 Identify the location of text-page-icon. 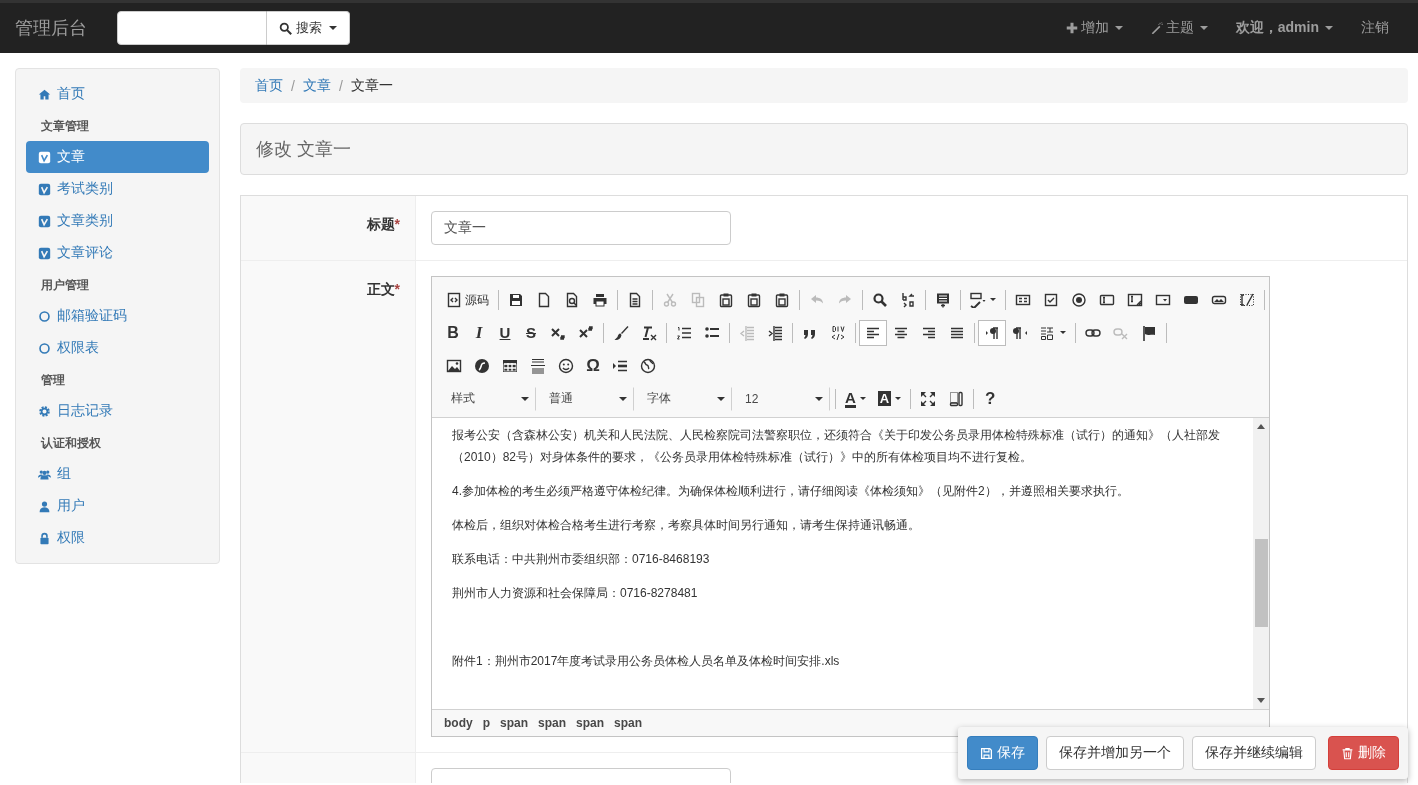
(635, 299).